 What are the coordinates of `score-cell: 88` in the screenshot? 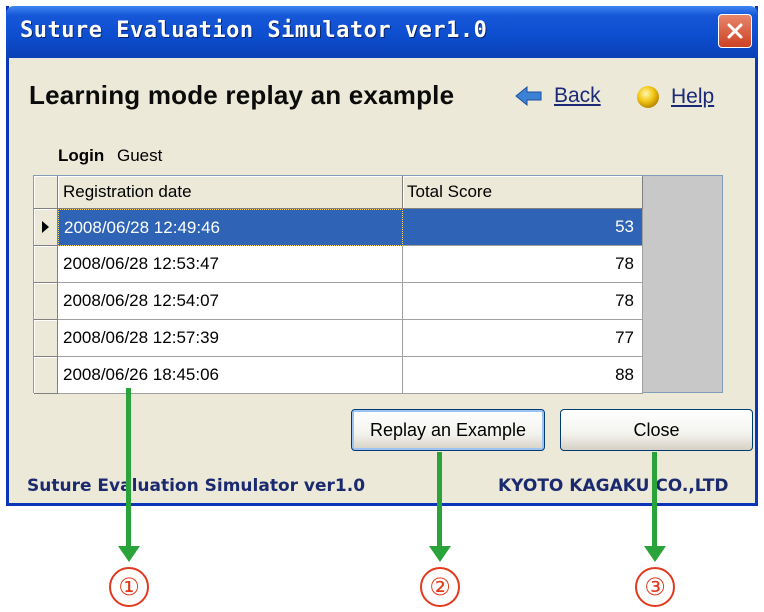 It's located at (523, 375).